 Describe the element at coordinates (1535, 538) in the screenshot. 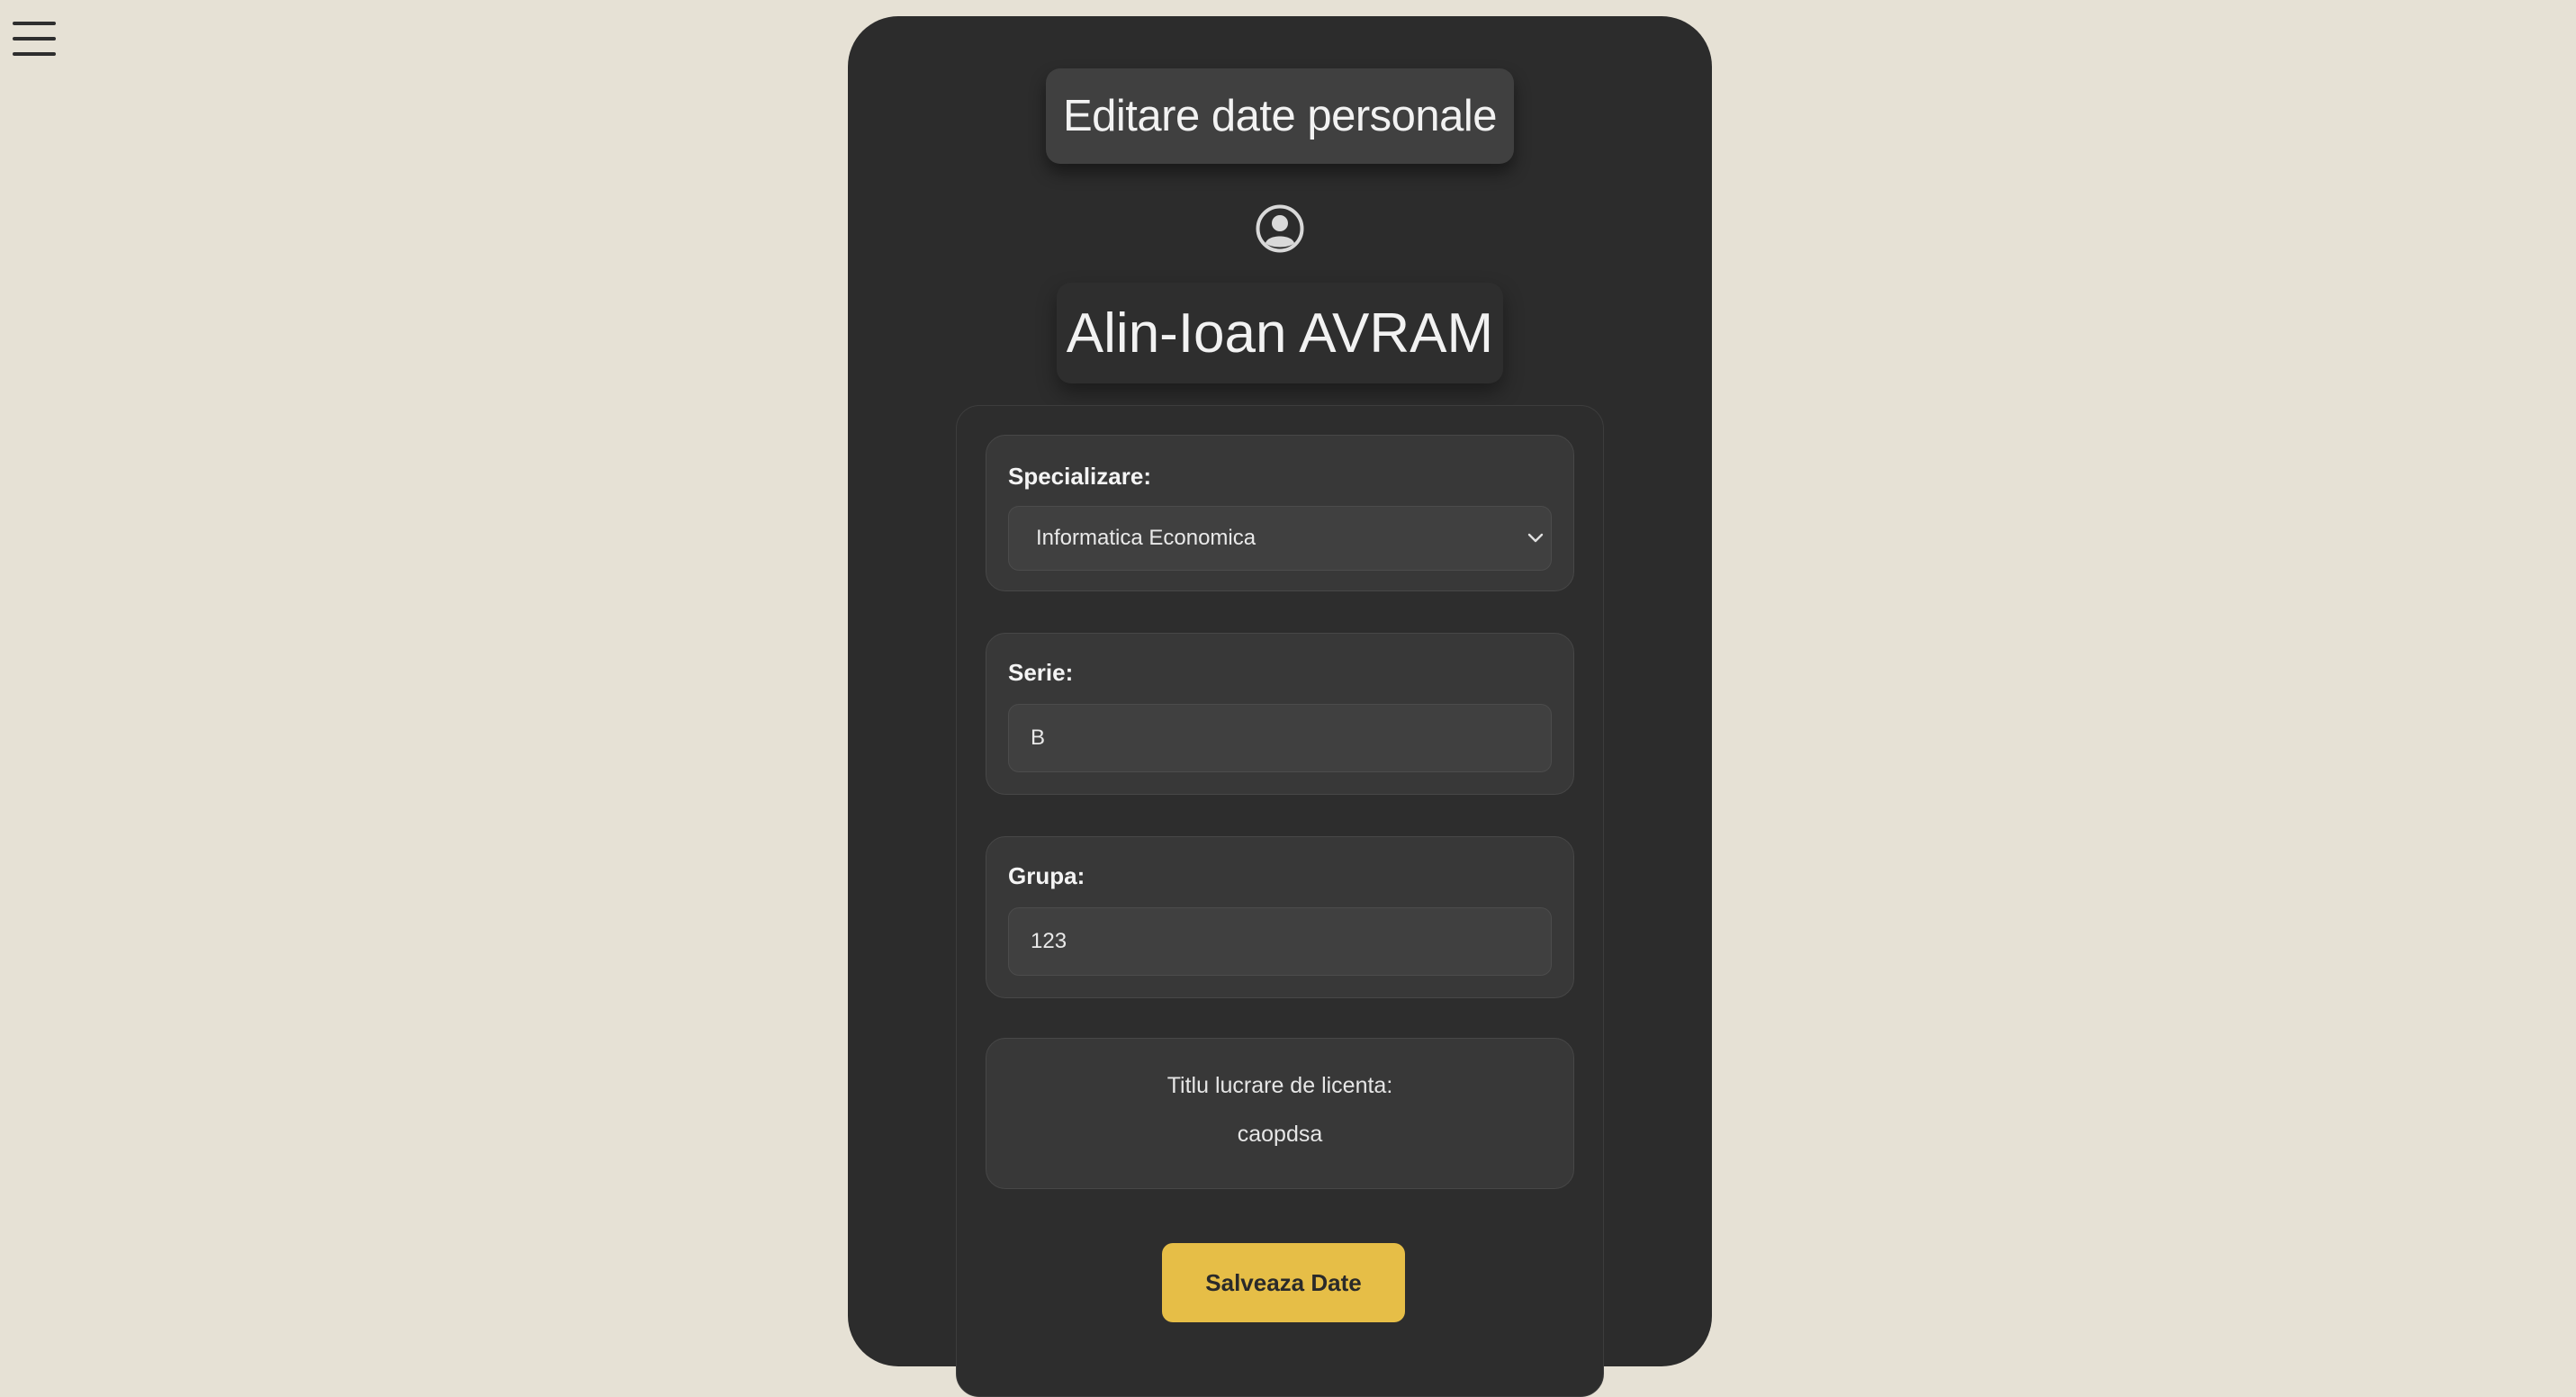

I see `chevron-down-icon` at that location.